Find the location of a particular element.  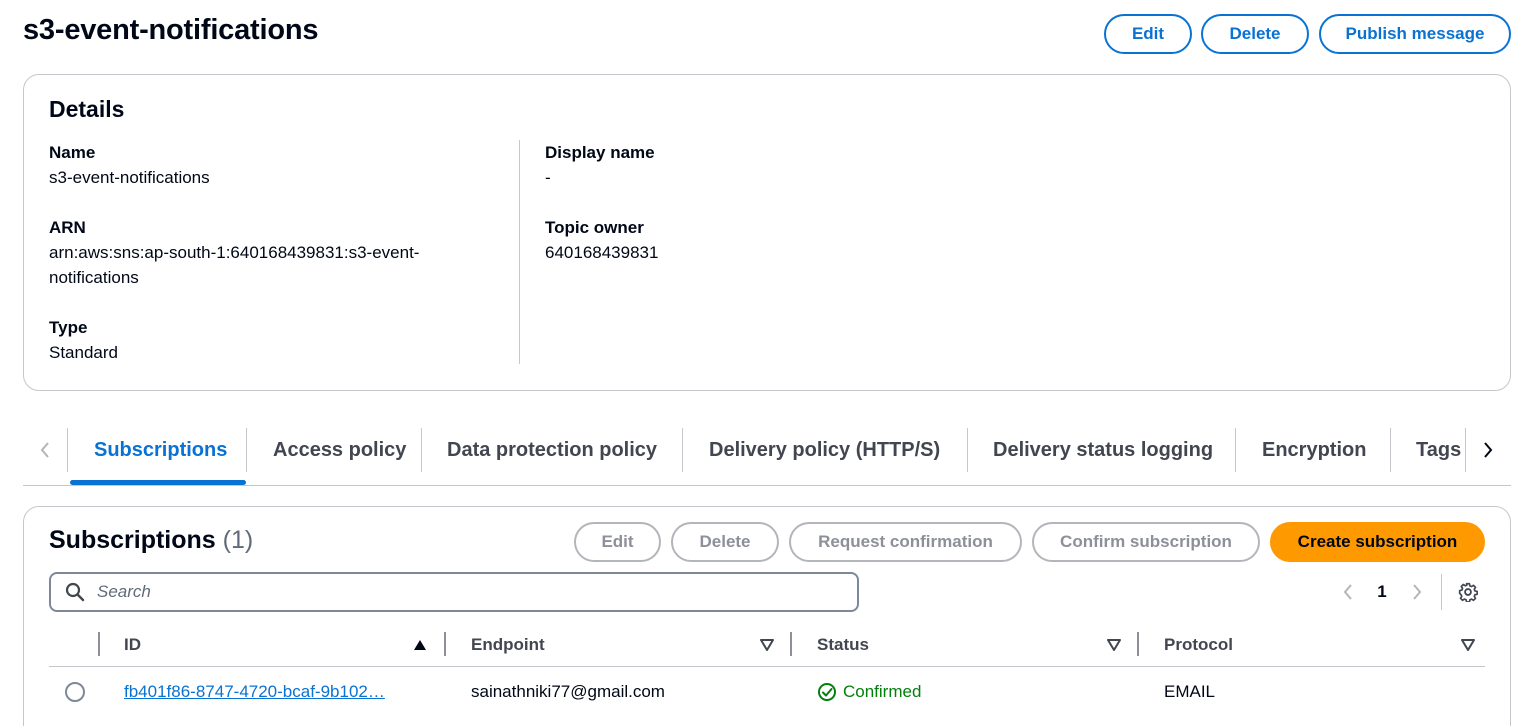

tab-delivery-status-logging: Delivery status logging is located at coordinates (1103, 450).